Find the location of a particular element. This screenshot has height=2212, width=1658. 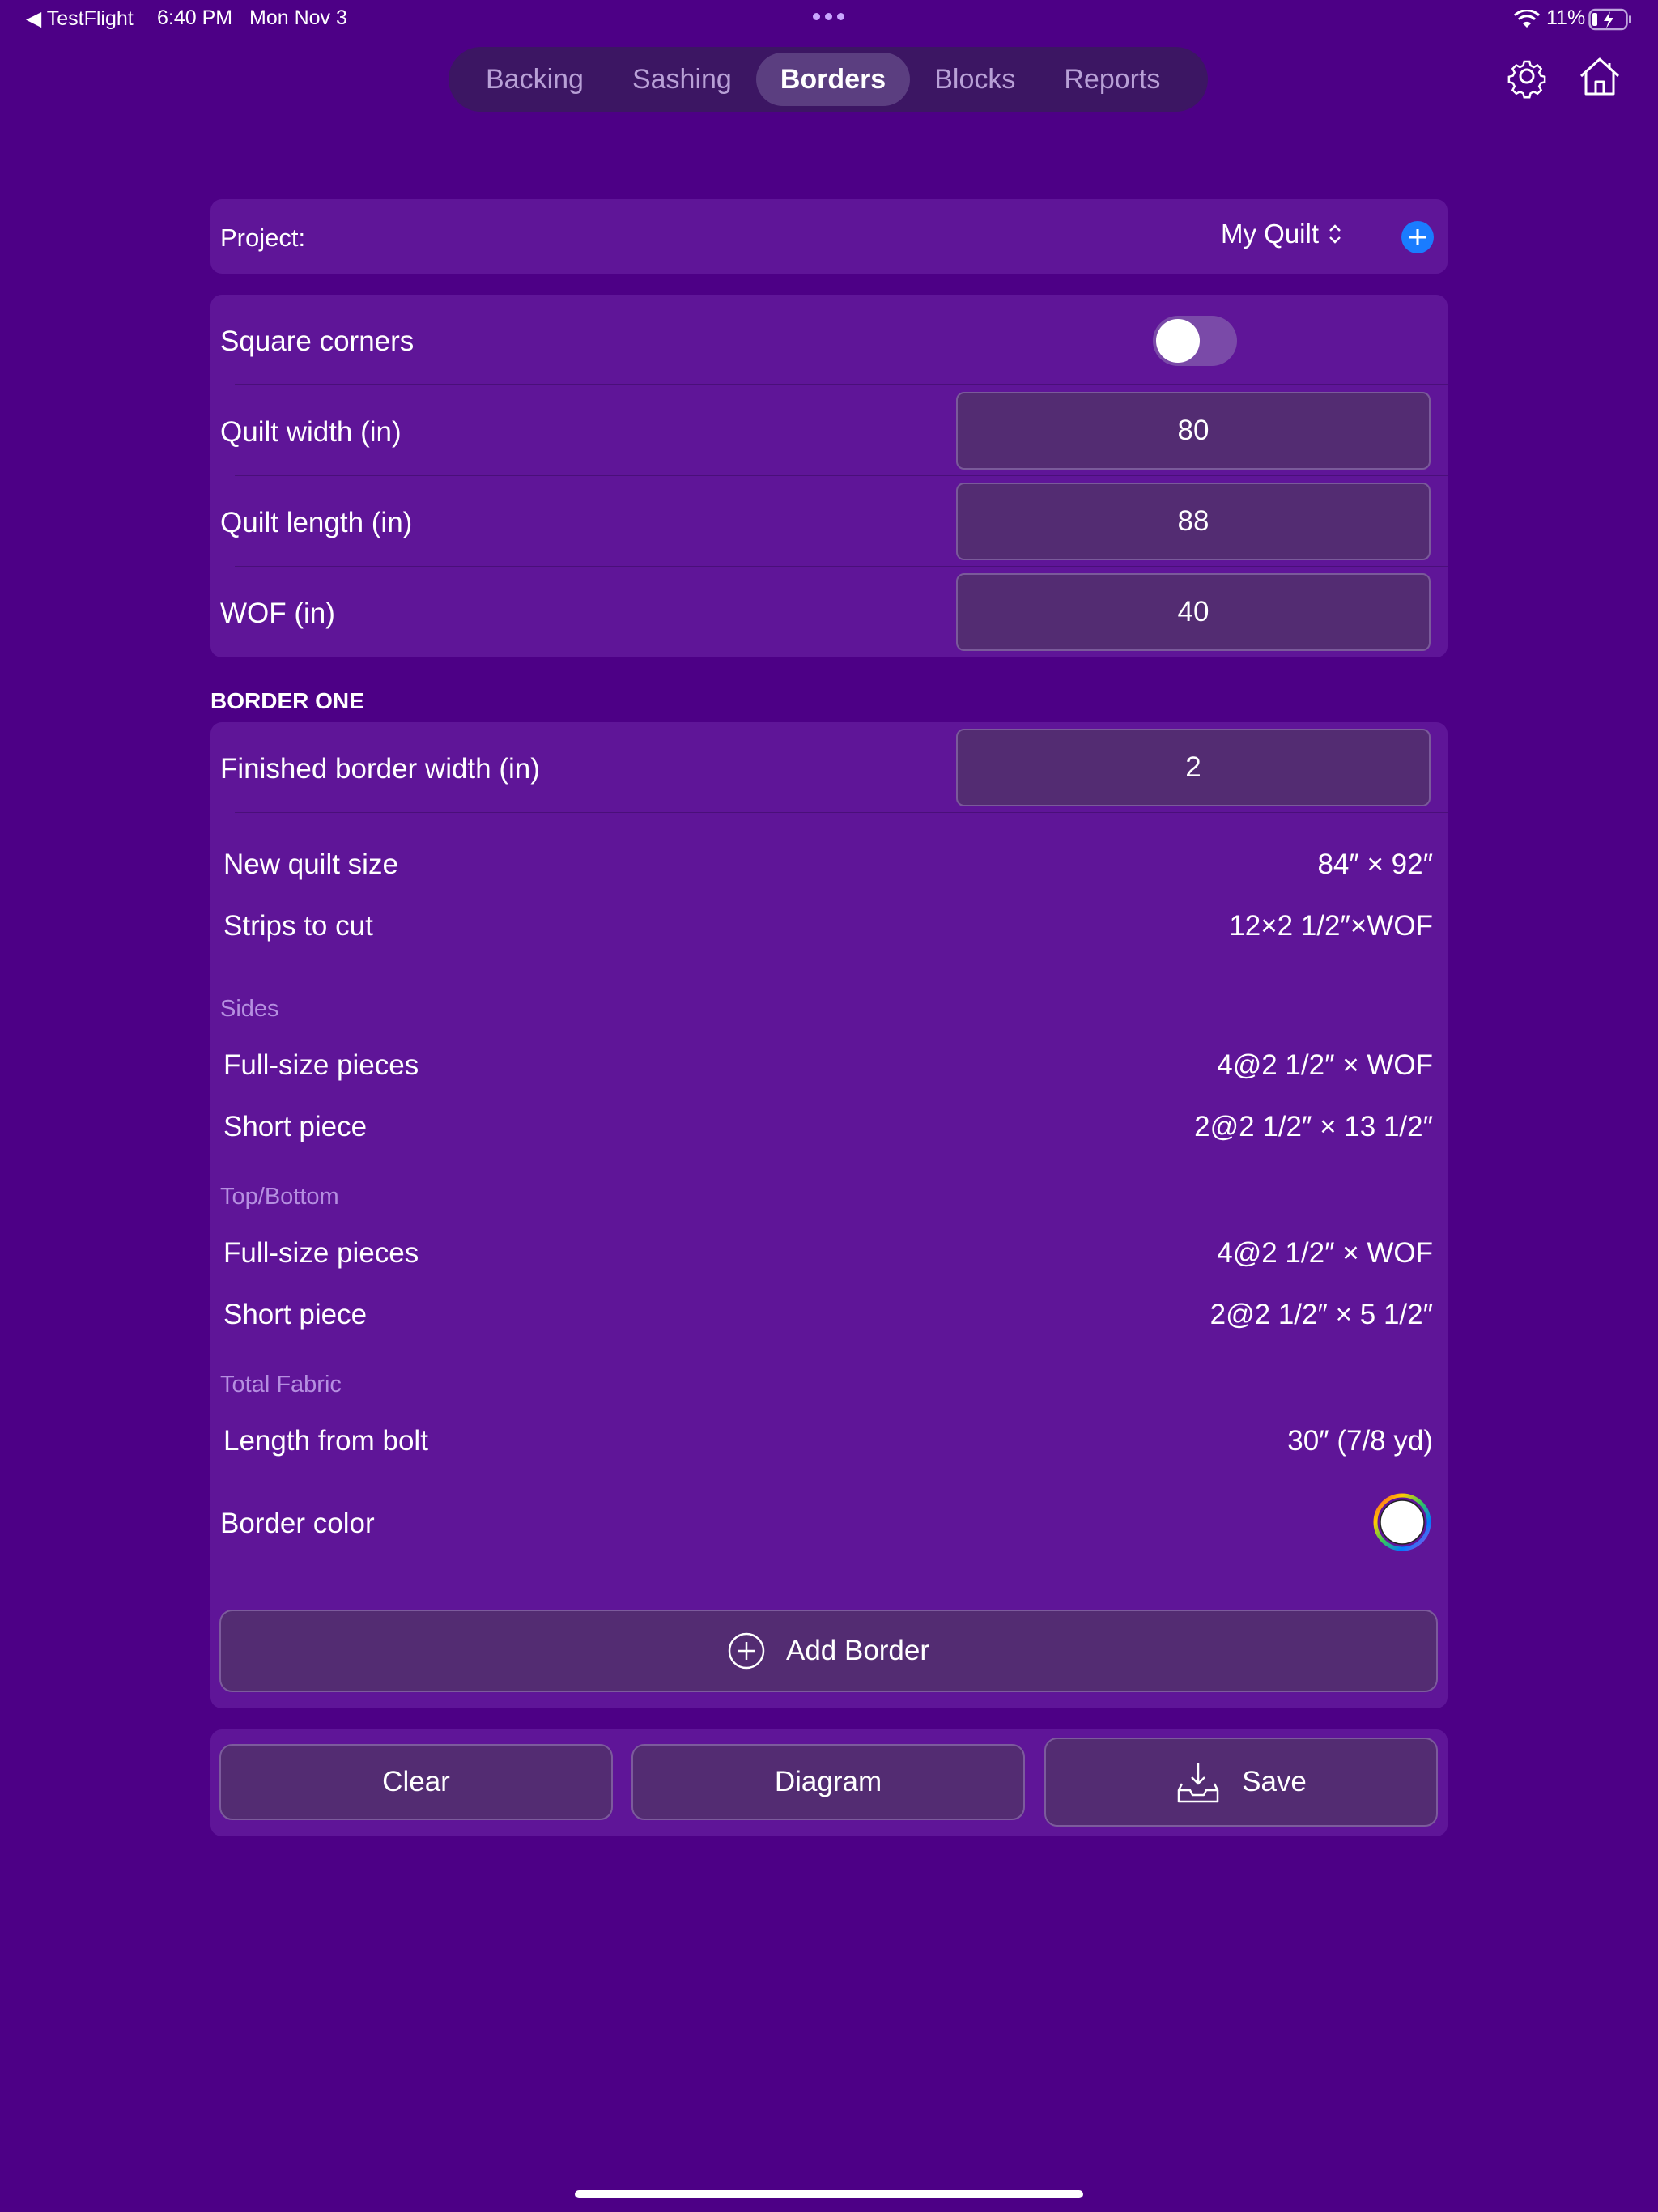

topbottom-header: Top/Bottom is located at coordinates (279, 1197).